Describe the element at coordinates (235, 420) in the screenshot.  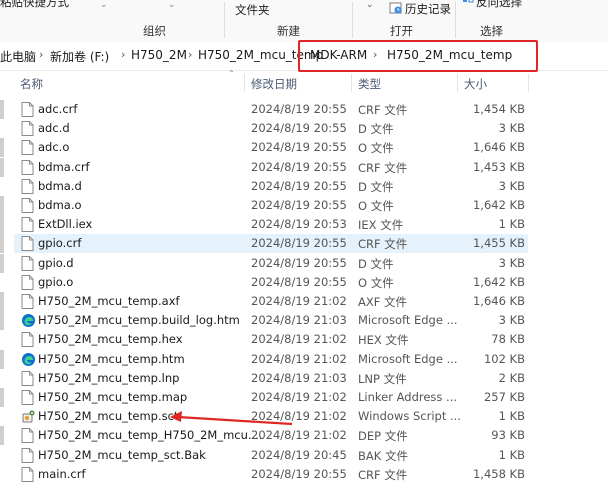
I see `red-arrow-line` at that location.